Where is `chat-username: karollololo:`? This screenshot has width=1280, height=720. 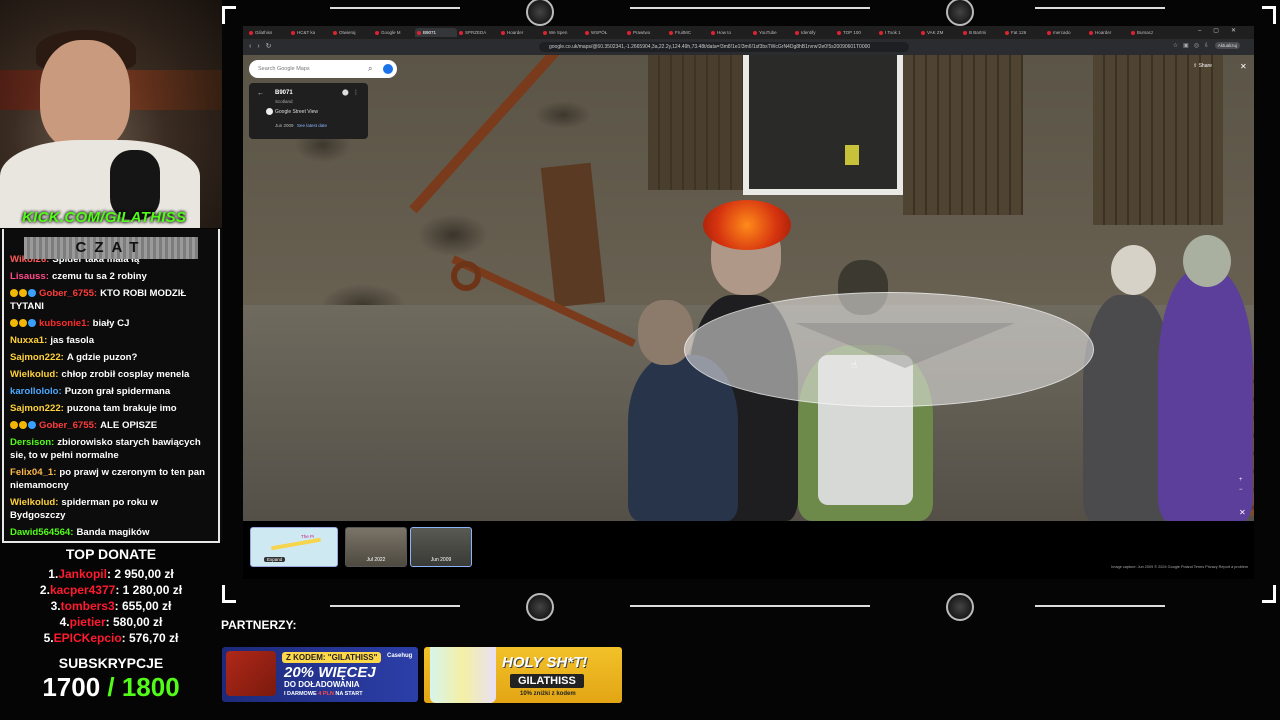
chat-username: karollololo: is located at coordinates (36, 391).